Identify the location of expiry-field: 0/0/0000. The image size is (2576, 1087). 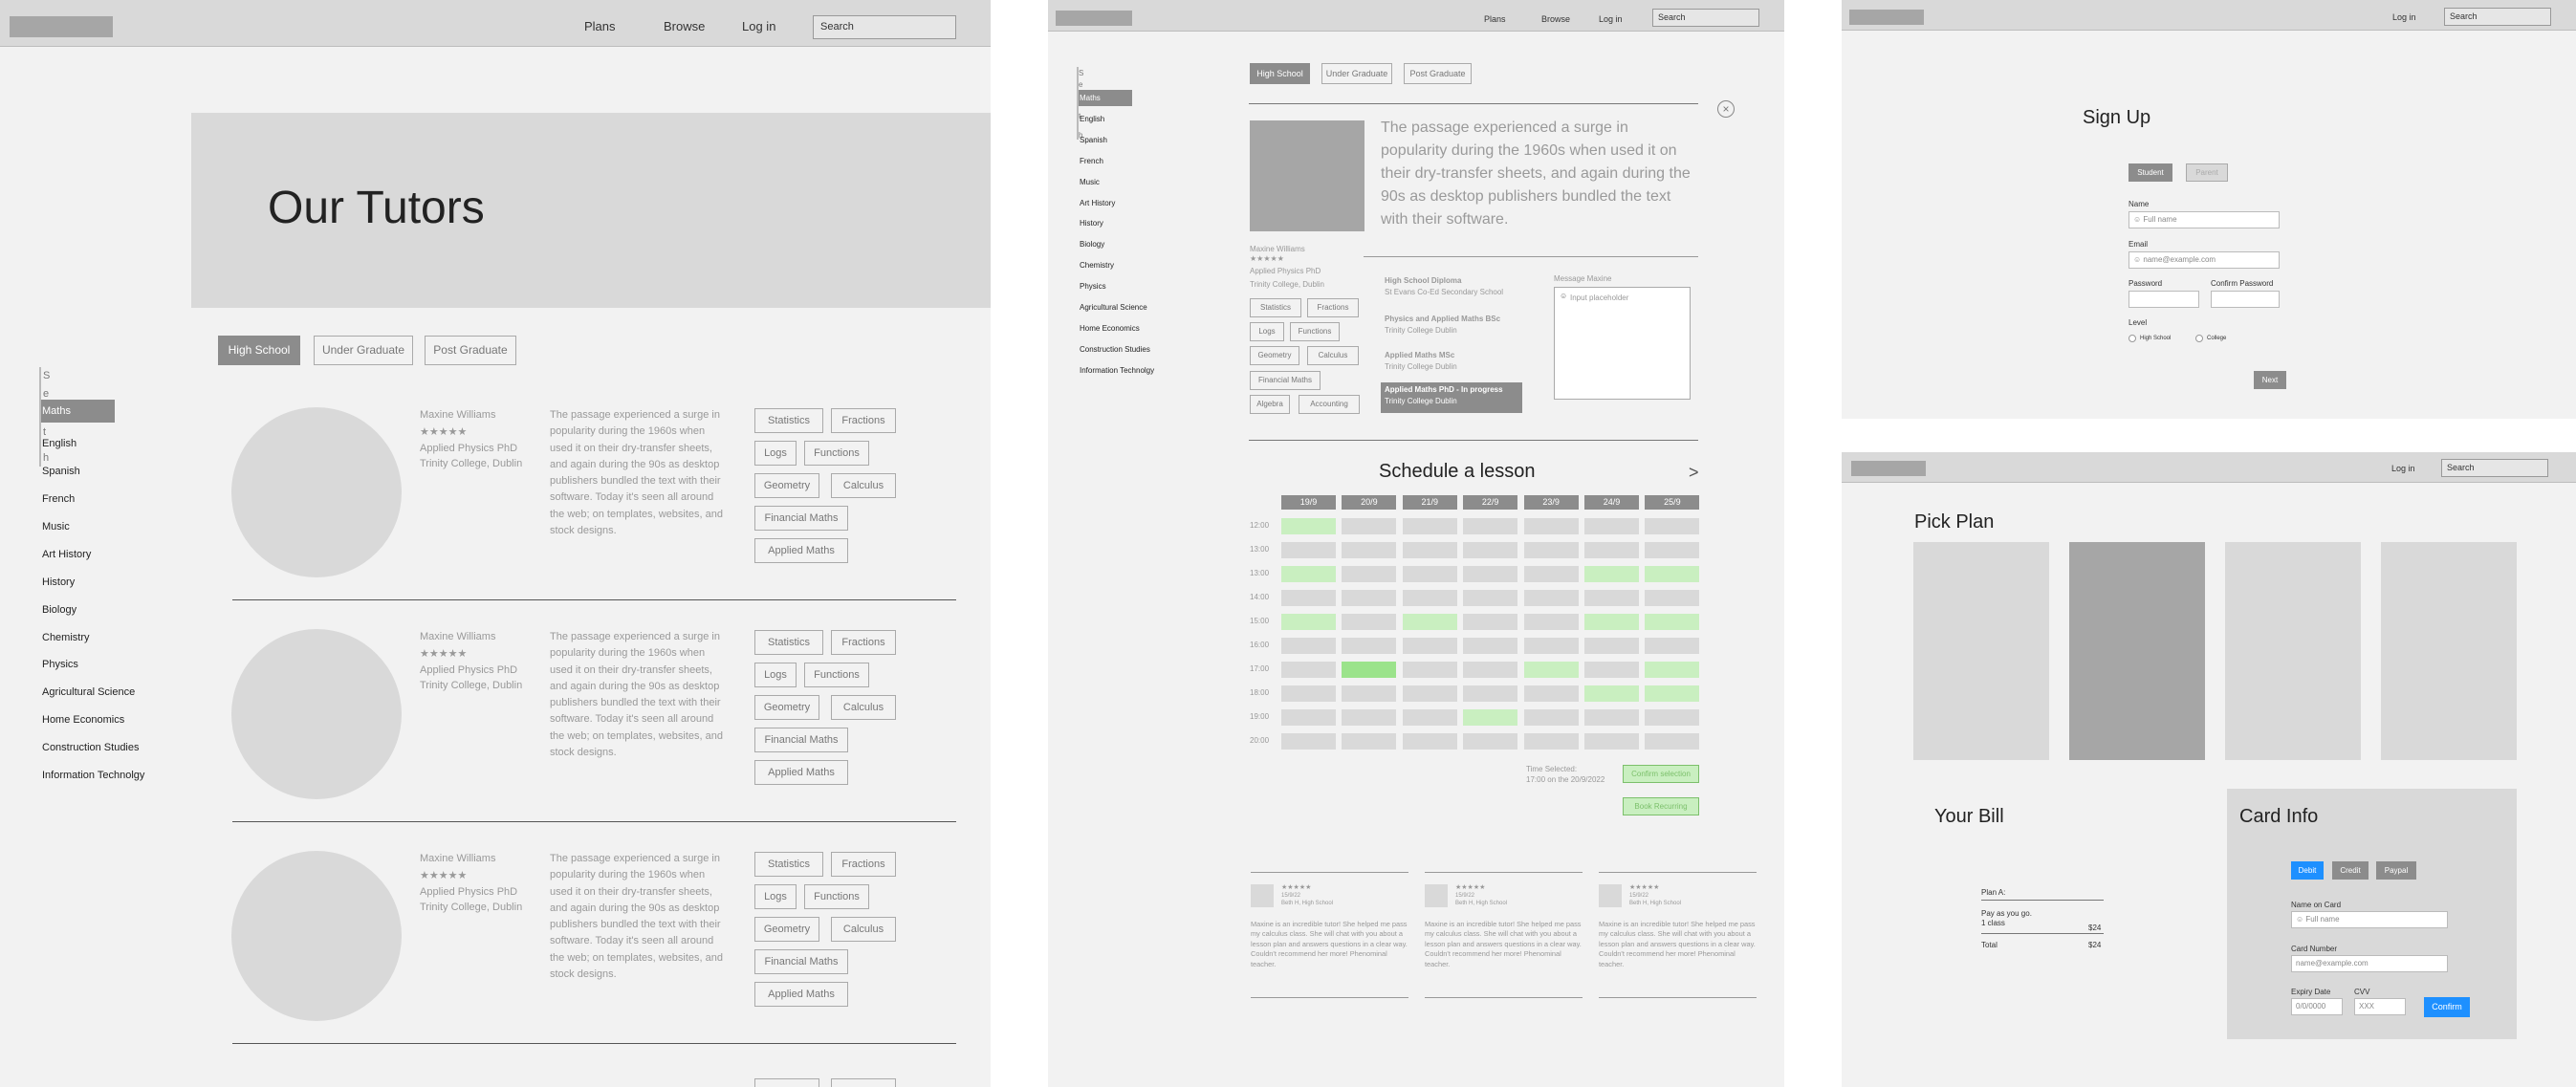
(2317, 1006).